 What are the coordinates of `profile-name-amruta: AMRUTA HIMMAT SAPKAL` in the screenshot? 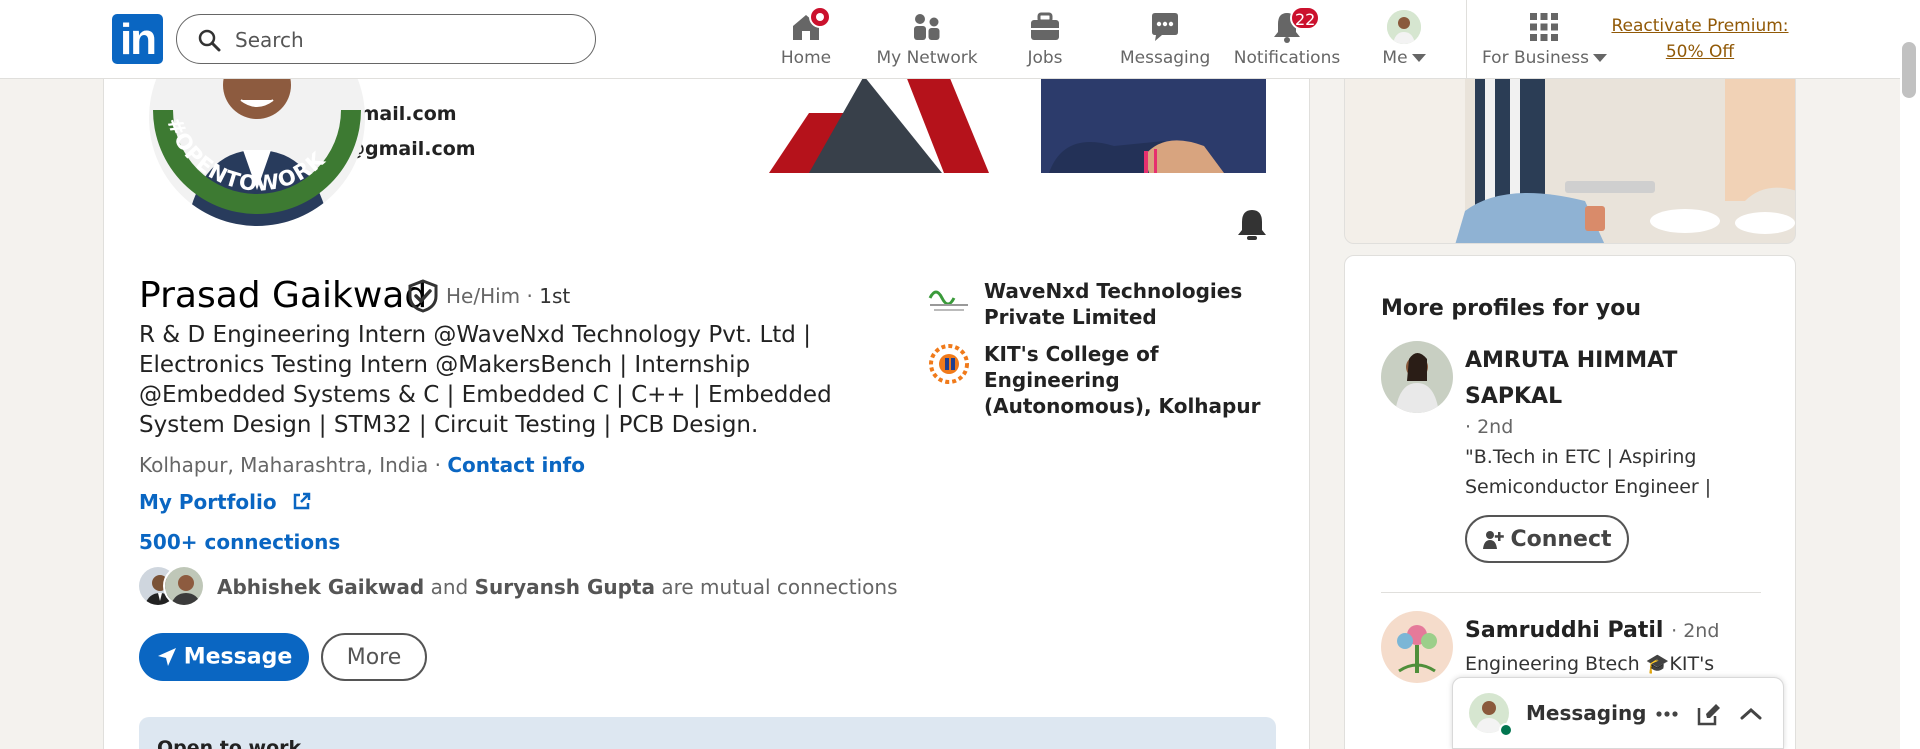 It's located at (1615, 379).